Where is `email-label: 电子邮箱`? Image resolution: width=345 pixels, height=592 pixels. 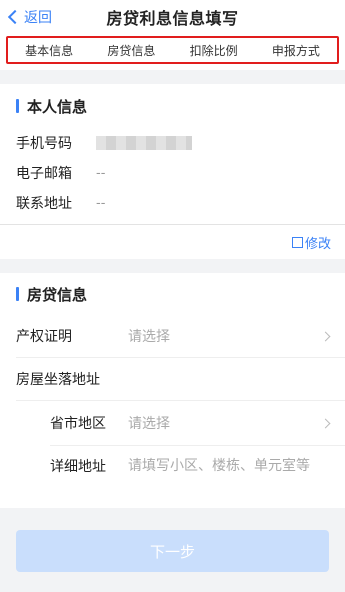 email-label: 电子邮箱 is located at coordinates (44, 174).